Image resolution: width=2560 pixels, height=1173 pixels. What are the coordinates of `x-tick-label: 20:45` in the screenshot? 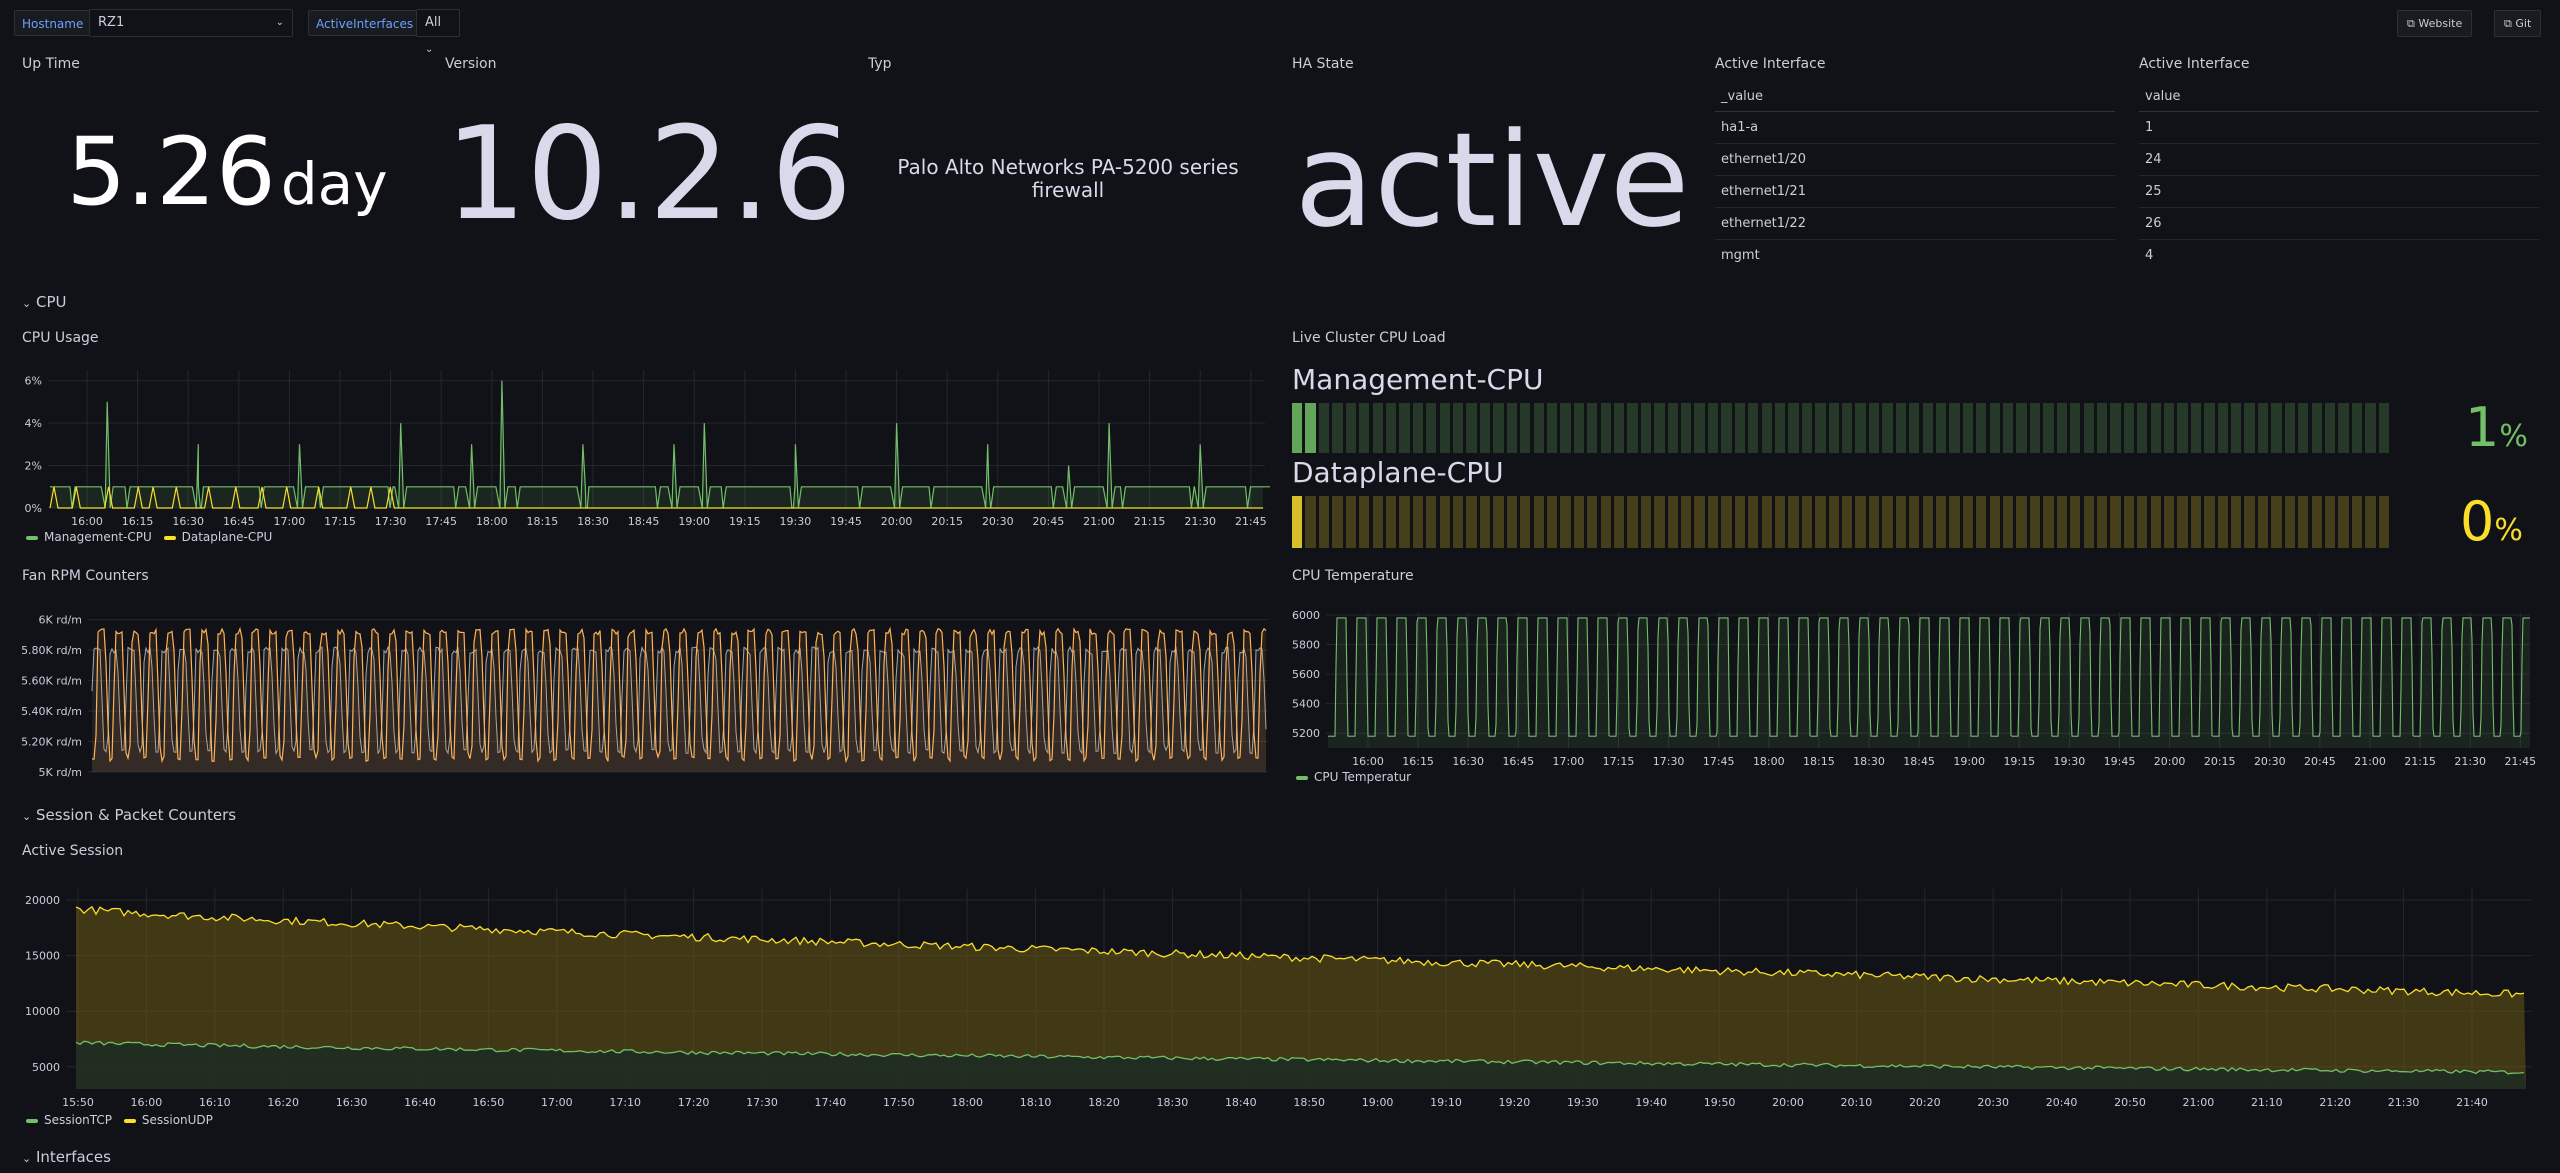 It's located at (1049, 521).